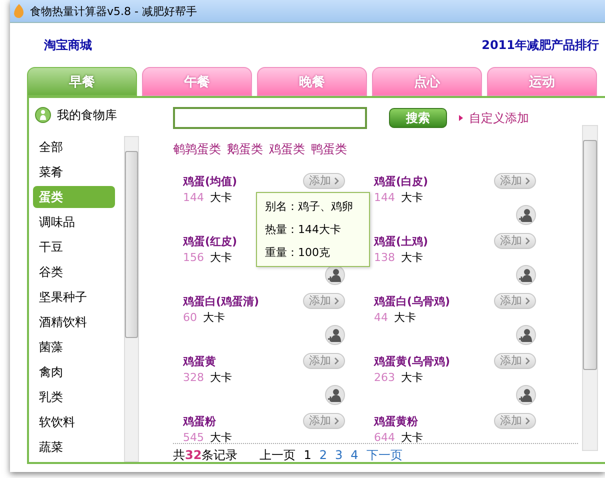 This screenshot has height=478, width=605. What do you see at coordinates (384, 257) in the screenshot?
I see `calorie-value: 138` at bounding box center [384, 257].